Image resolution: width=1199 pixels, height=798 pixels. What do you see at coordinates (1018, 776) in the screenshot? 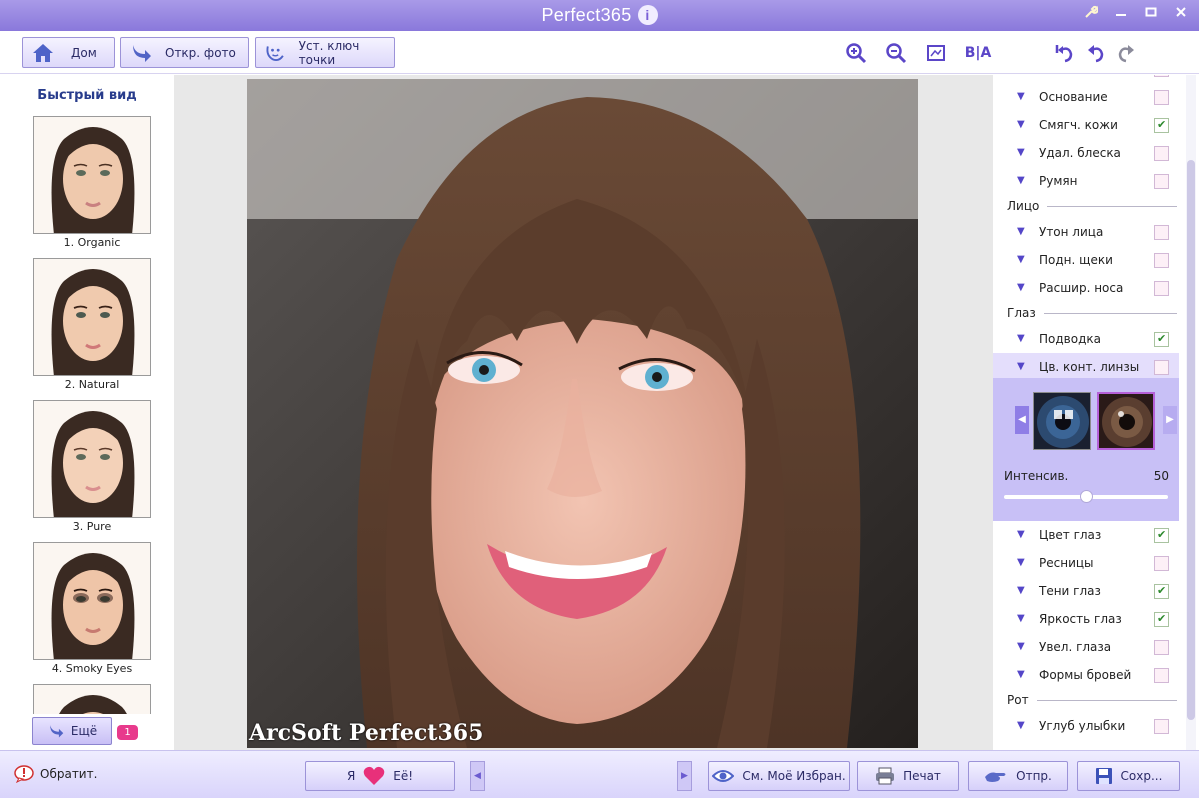
I see `send-button: Отпр.` at bounding box center [1018, 776].